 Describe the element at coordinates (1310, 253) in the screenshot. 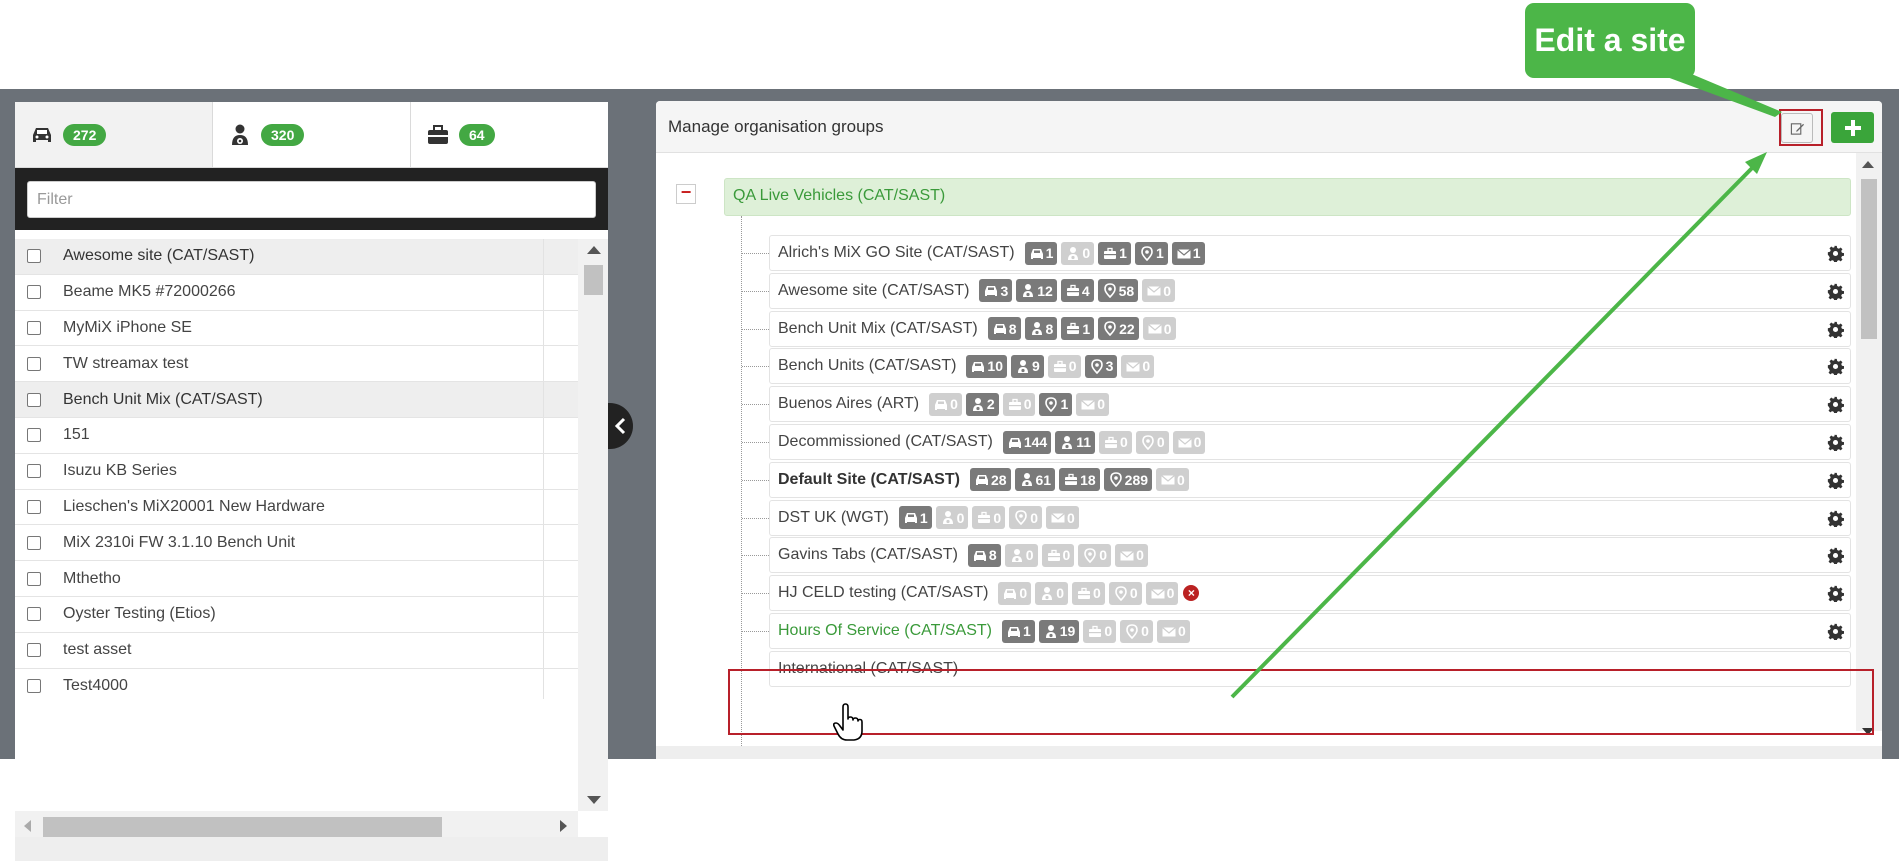

I see `site-node: Alrich's MiX GO Site (CAT/SAST) 1 0 1 1 1` at that location.